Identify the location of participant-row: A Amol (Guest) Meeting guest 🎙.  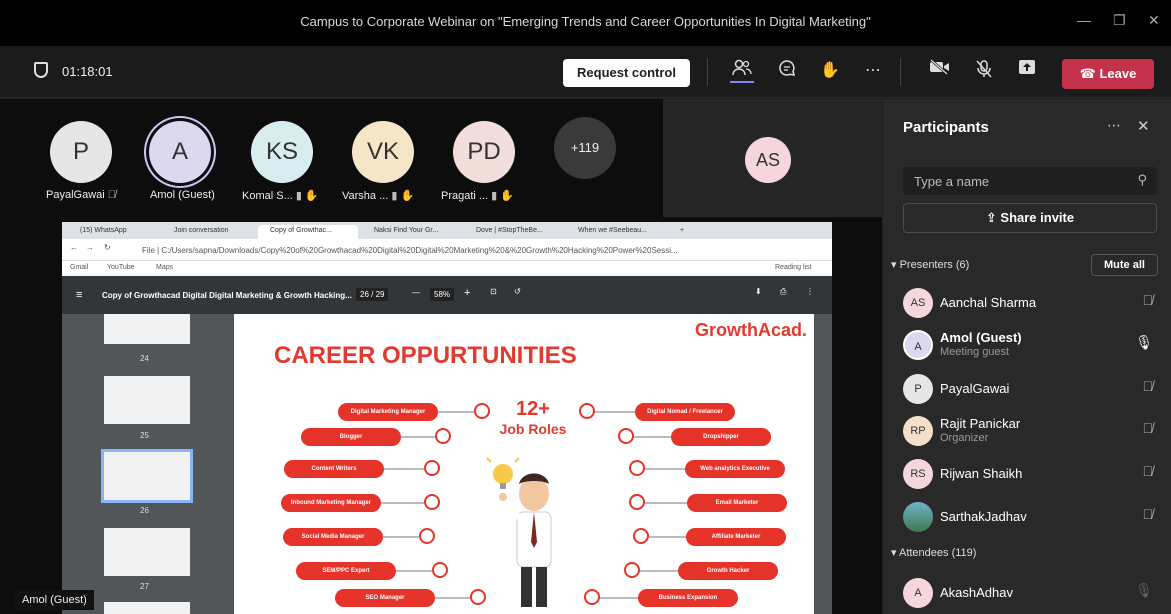
(1031, 345).